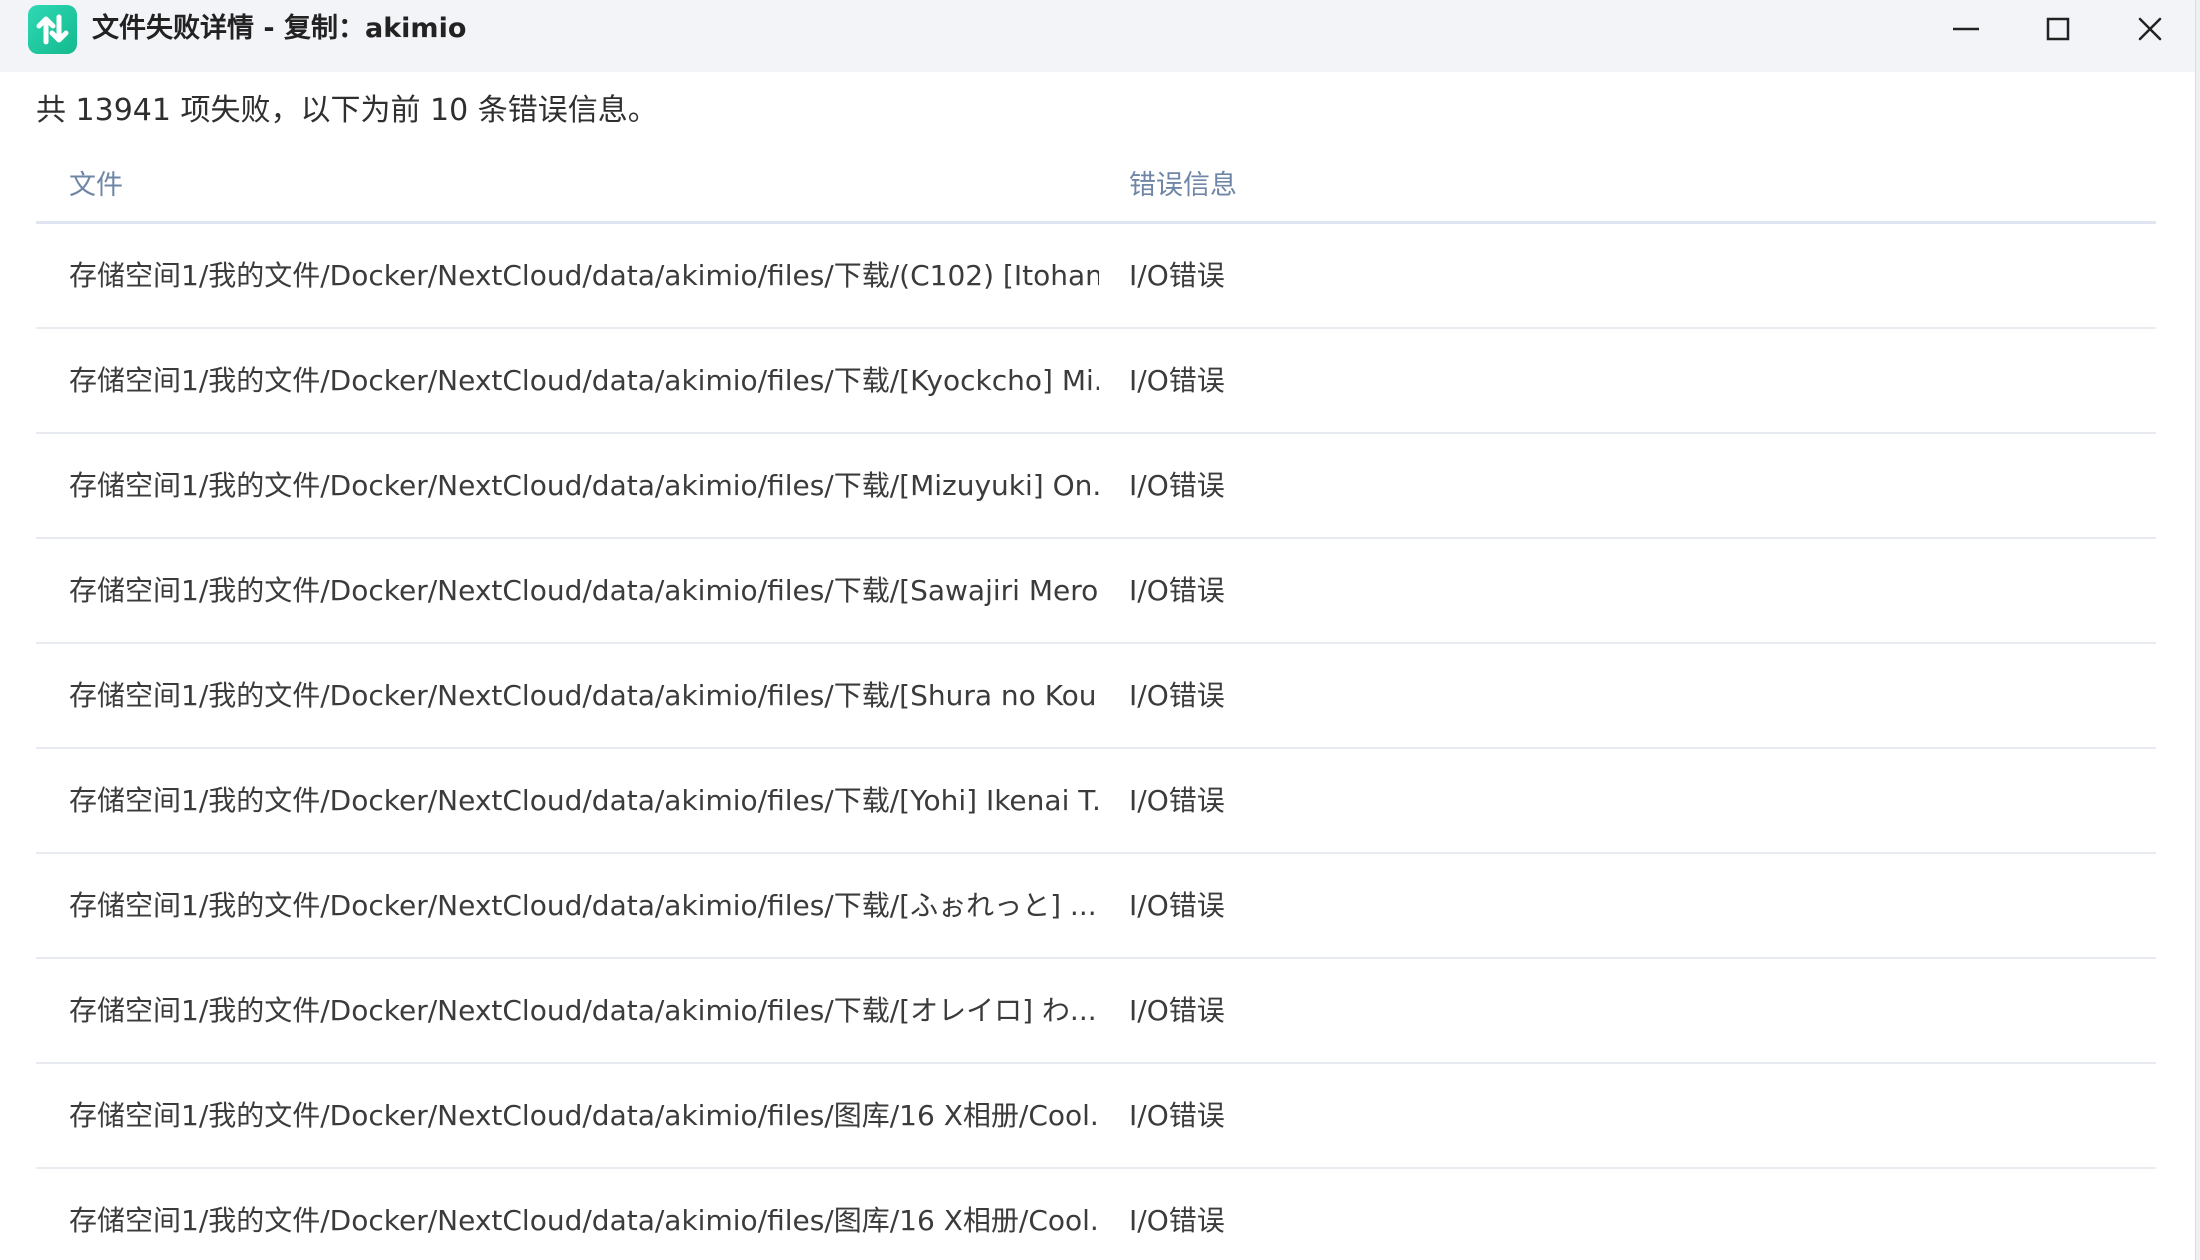  I want to click on table-header: 文件 错误信息, so click(1096, 190).